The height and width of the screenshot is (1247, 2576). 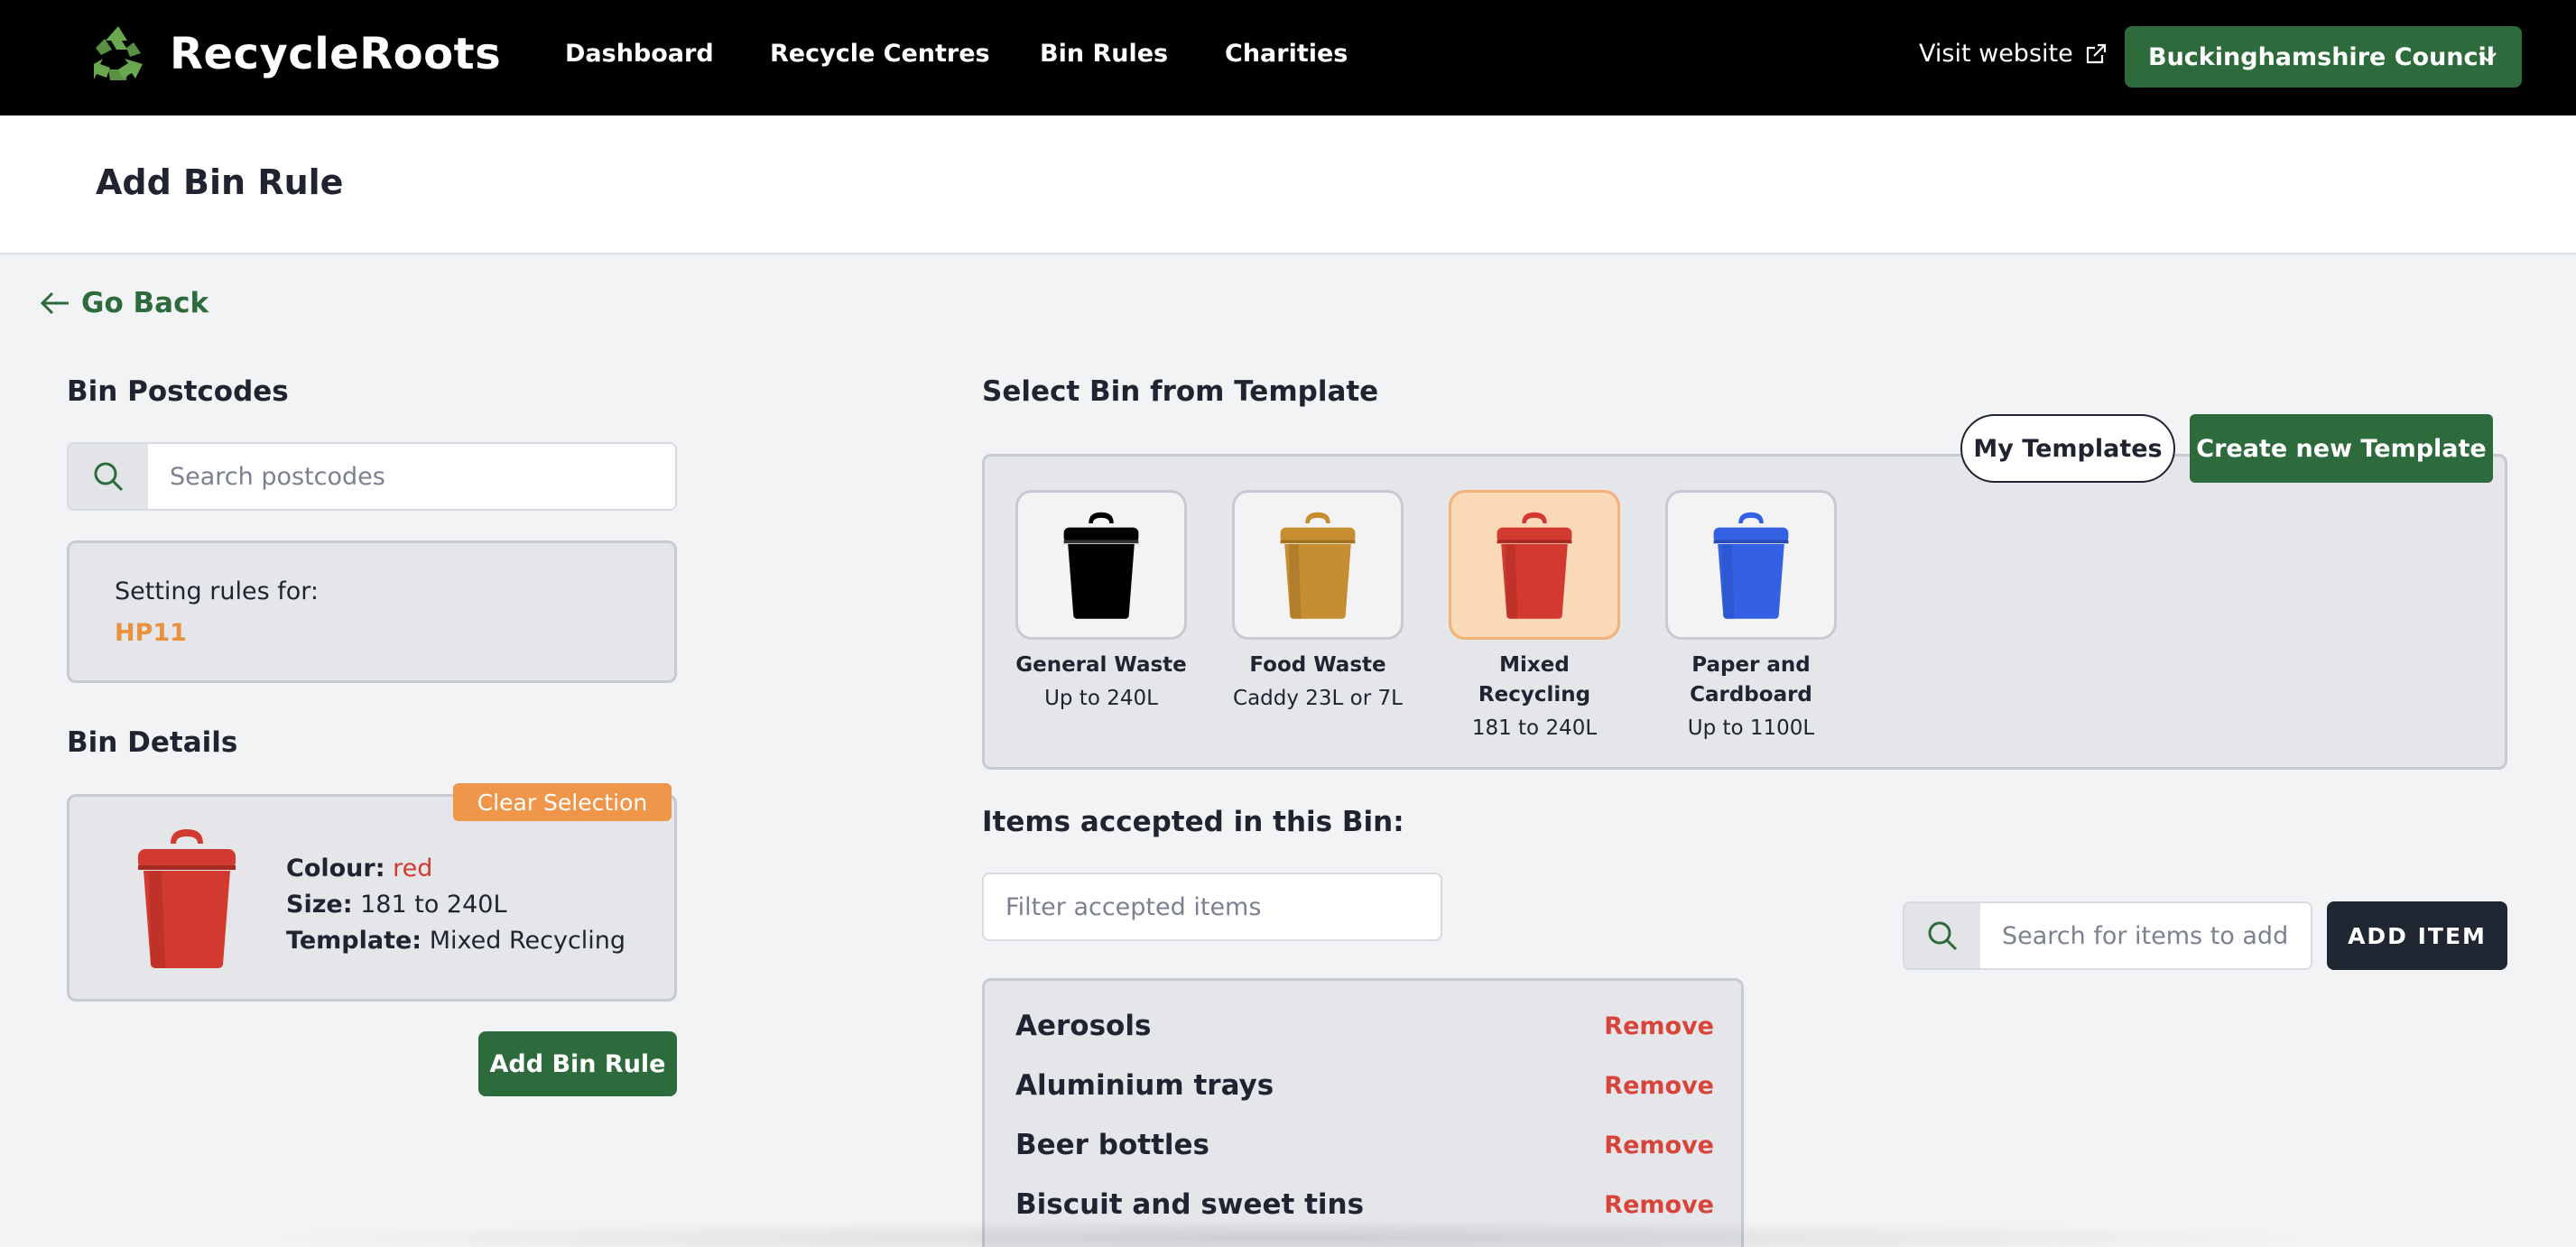 What do you see at coordinates (1535, 728) in the screenshot?
I see `template-size: 181 to 240L` at bounding box center [1535, 728].